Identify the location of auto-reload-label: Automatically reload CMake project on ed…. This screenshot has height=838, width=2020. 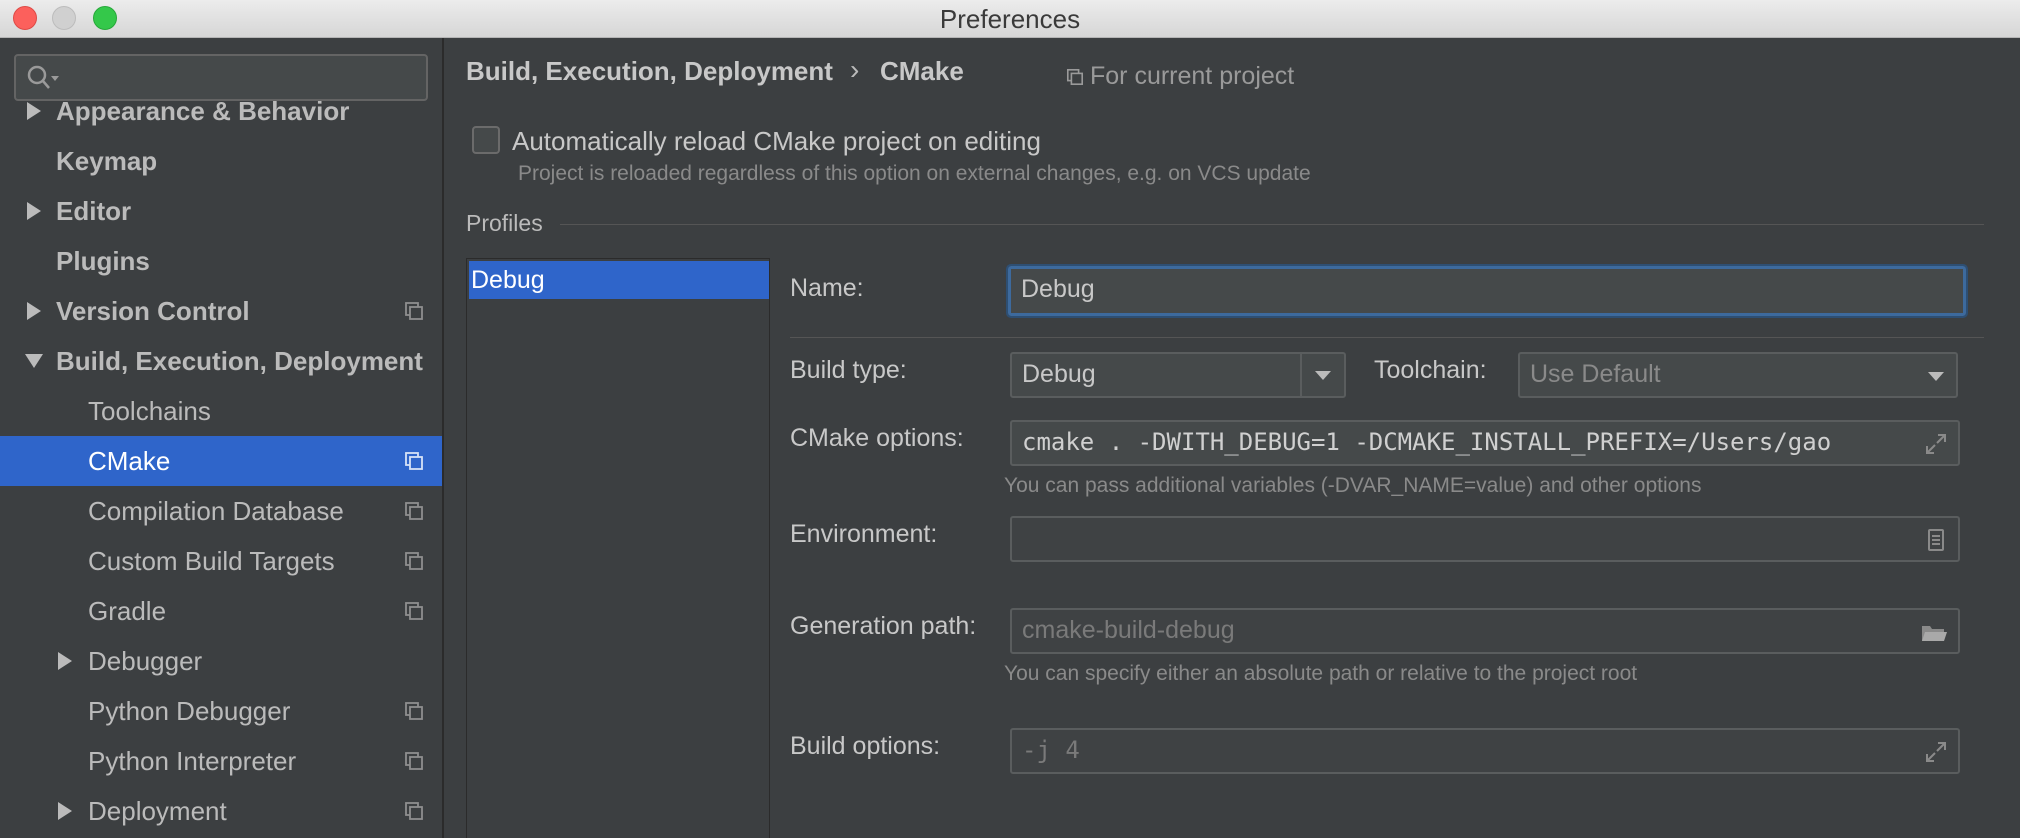
(776, 141).